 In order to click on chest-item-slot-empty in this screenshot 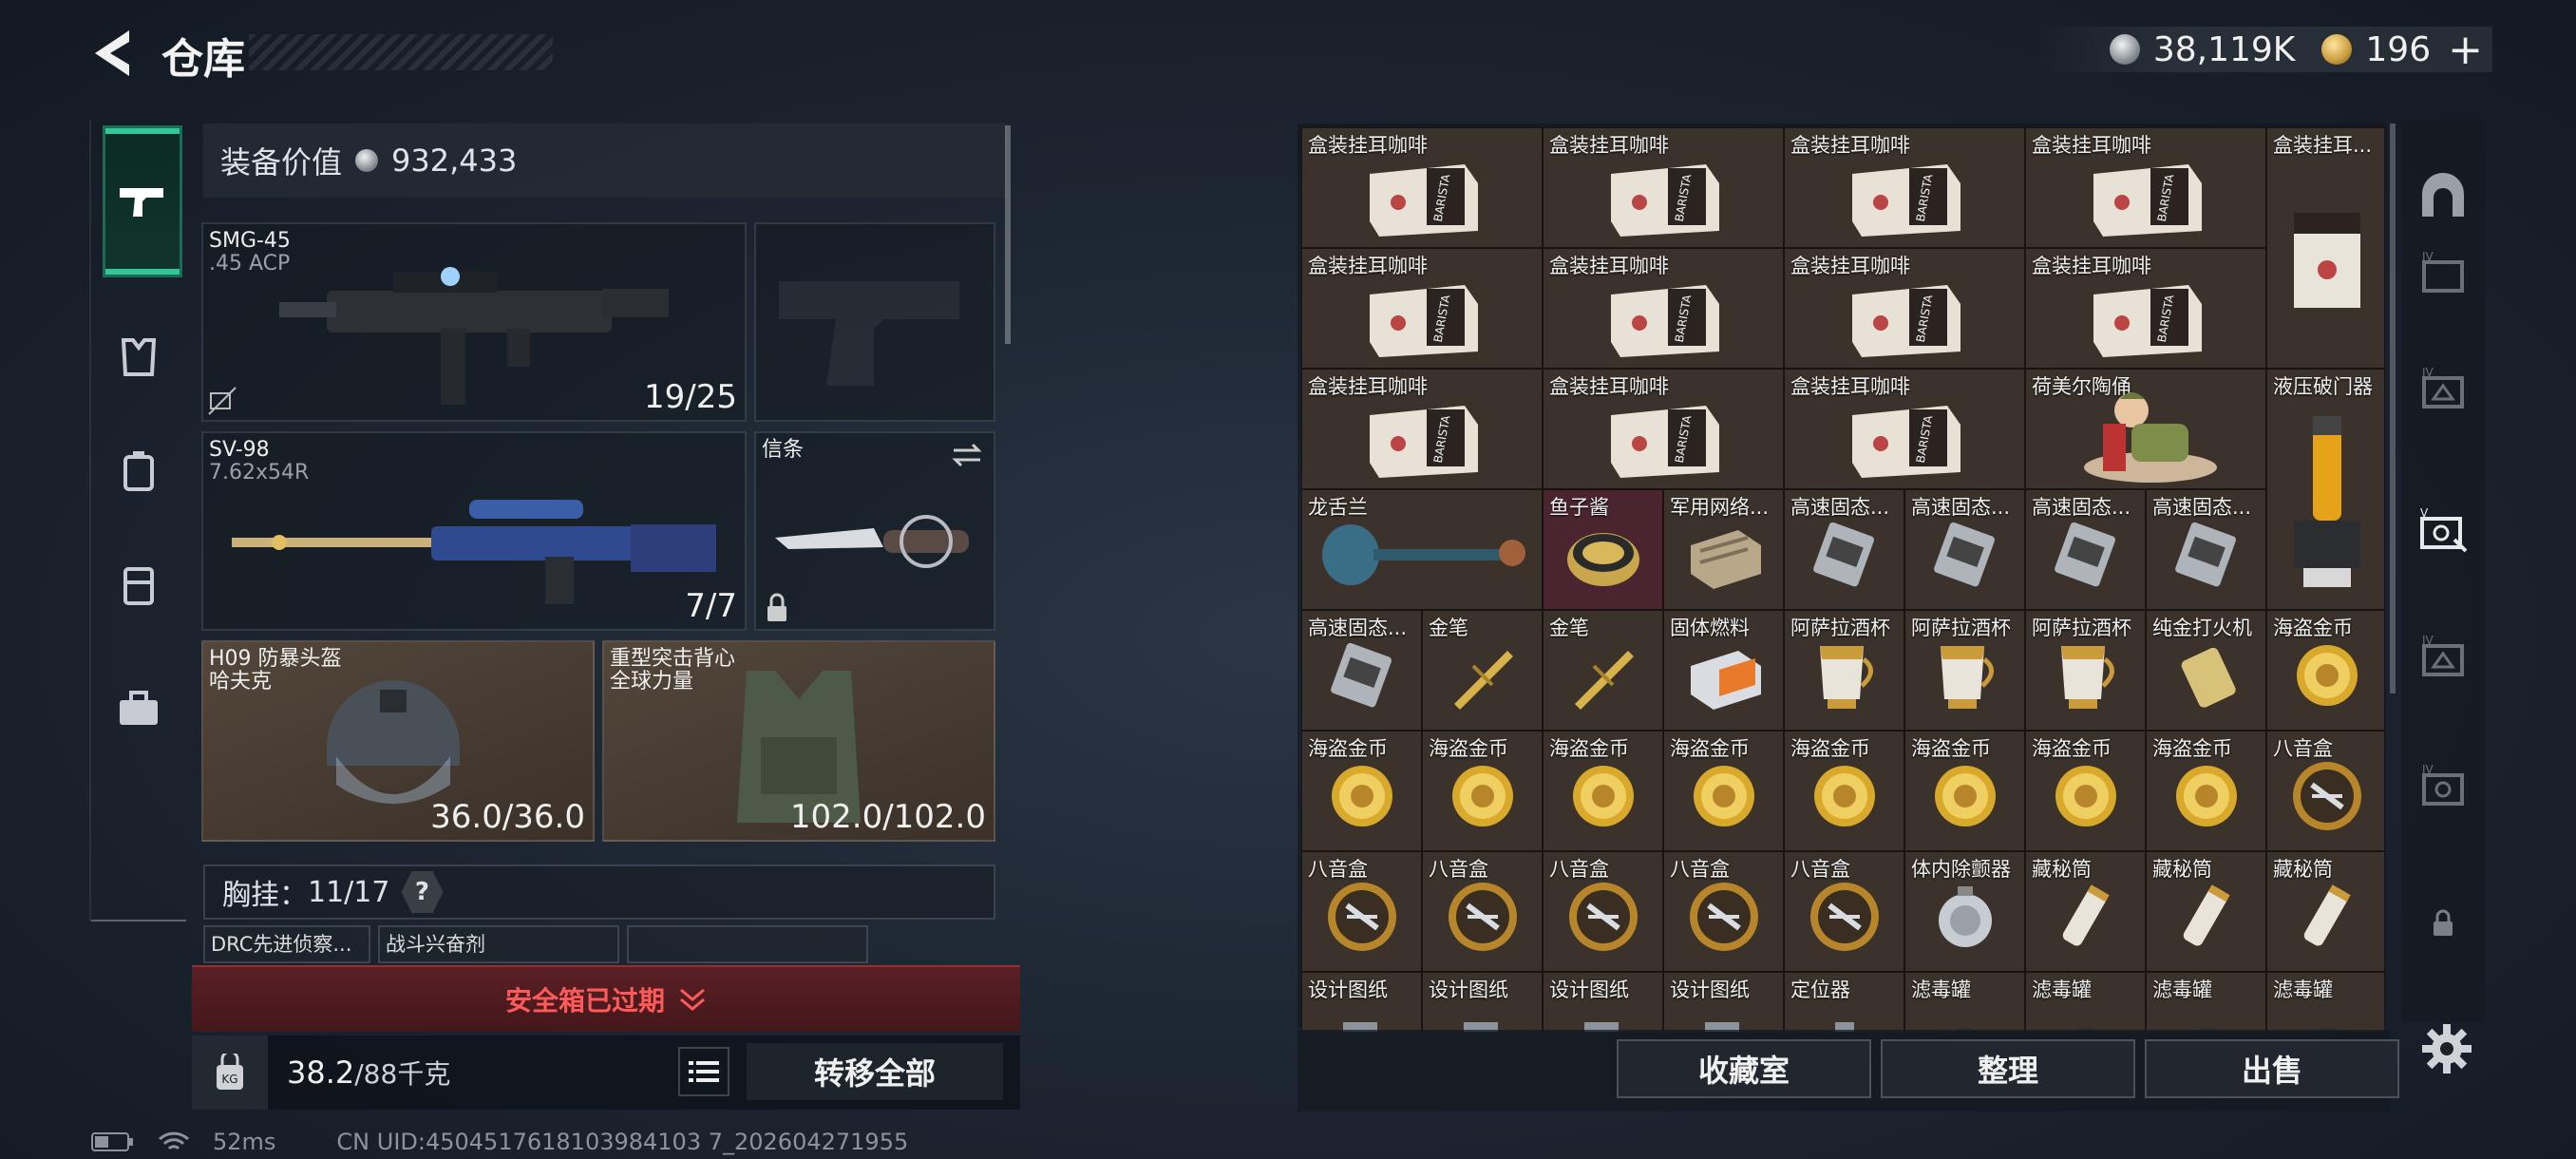, I will do `click(747, 944)`.